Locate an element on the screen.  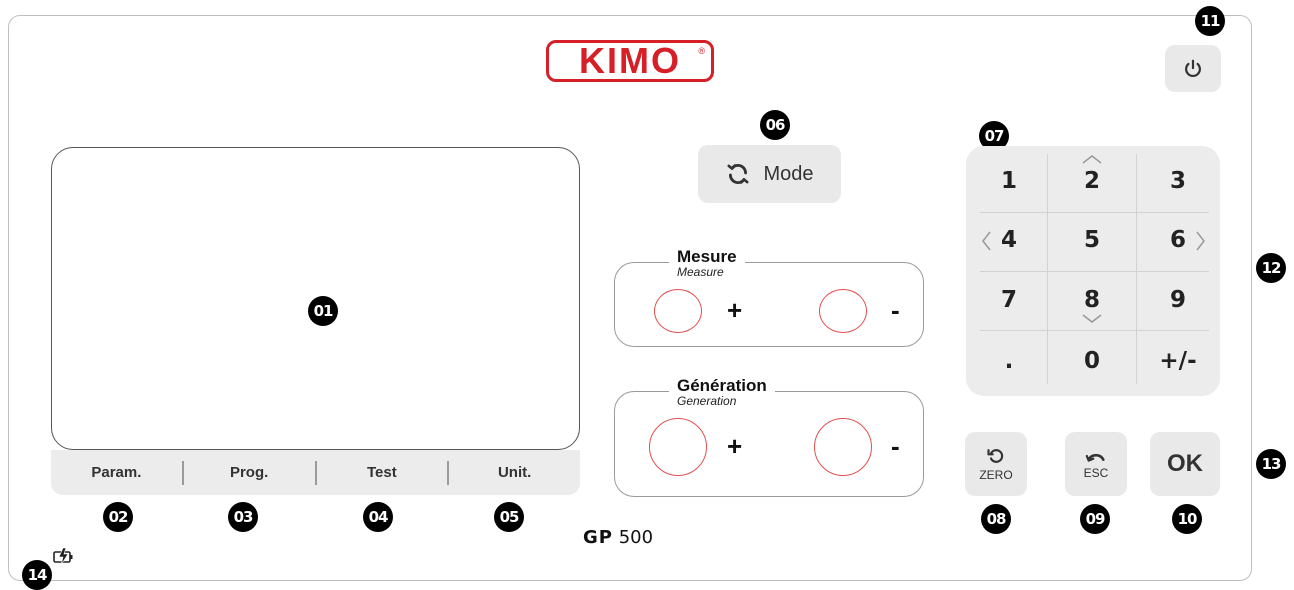
key-7: 7 is located at coordinates (1009, 300).